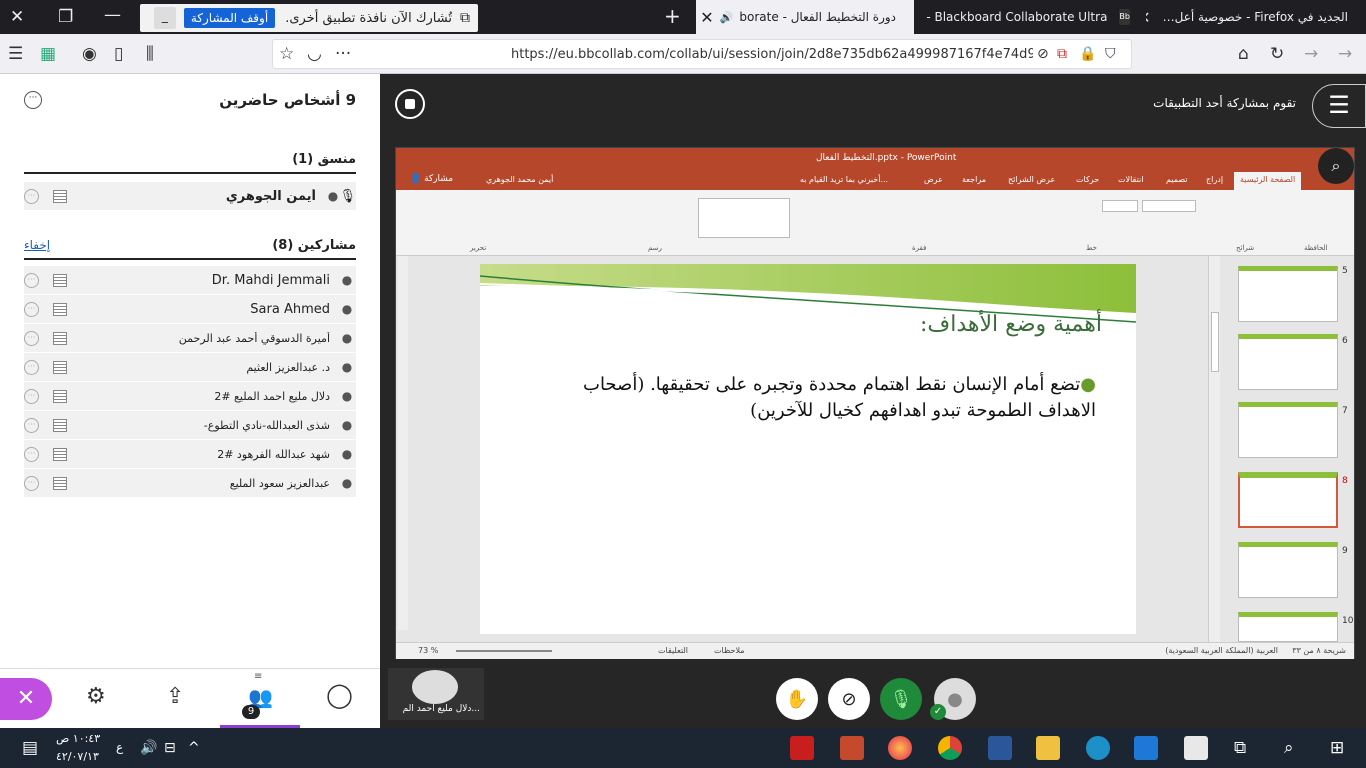 Image resolution: width=1366 pixels, height=768 pixels. I want to click on ppt-share-button: 👤 مشاركة, so click(431, 179).